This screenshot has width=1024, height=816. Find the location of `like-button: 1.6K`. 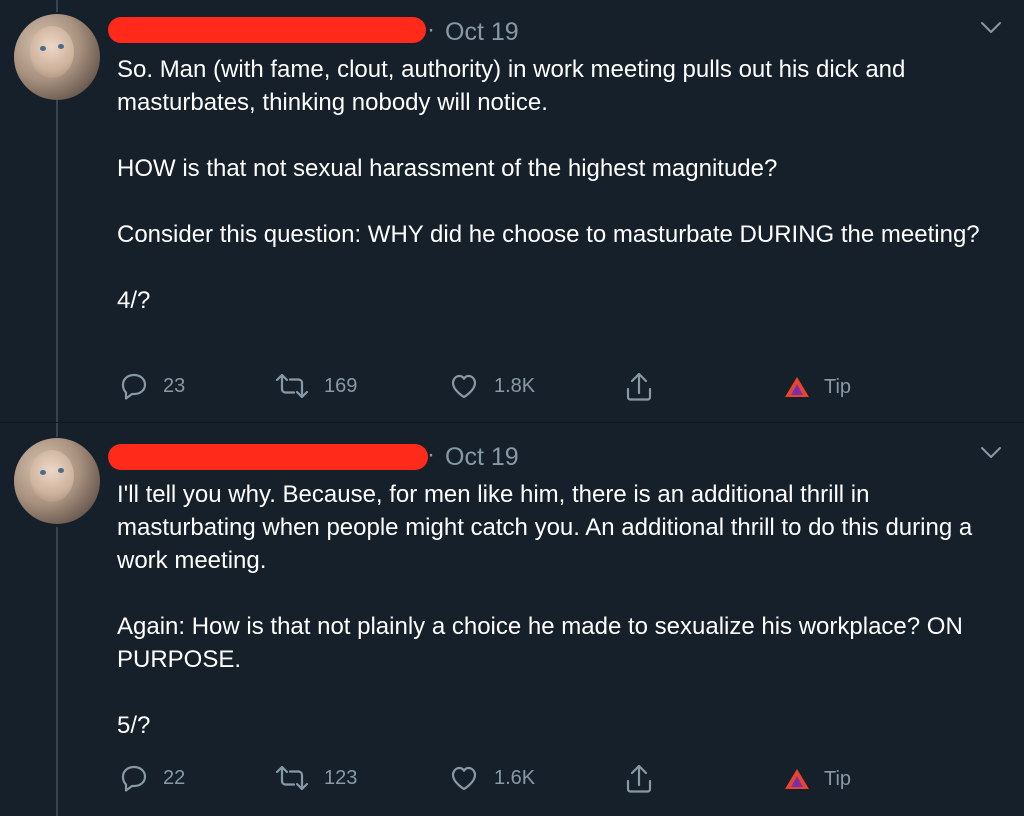

like-button: 1.6K is located at coordinates (491, 778).